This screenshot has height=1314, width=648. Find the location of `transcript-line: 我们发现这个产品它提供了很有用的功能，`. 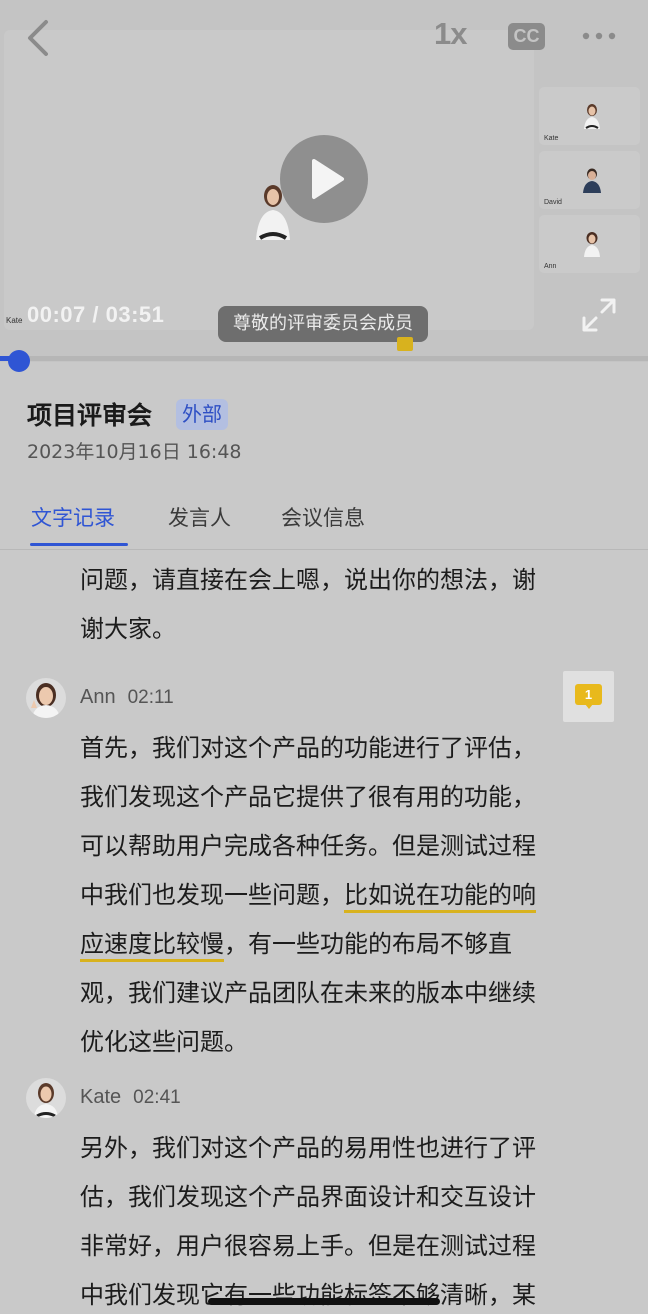

transcript-line: 我们发现这个产品它提供了很有用的功能， is located at coordinates (308, 797).